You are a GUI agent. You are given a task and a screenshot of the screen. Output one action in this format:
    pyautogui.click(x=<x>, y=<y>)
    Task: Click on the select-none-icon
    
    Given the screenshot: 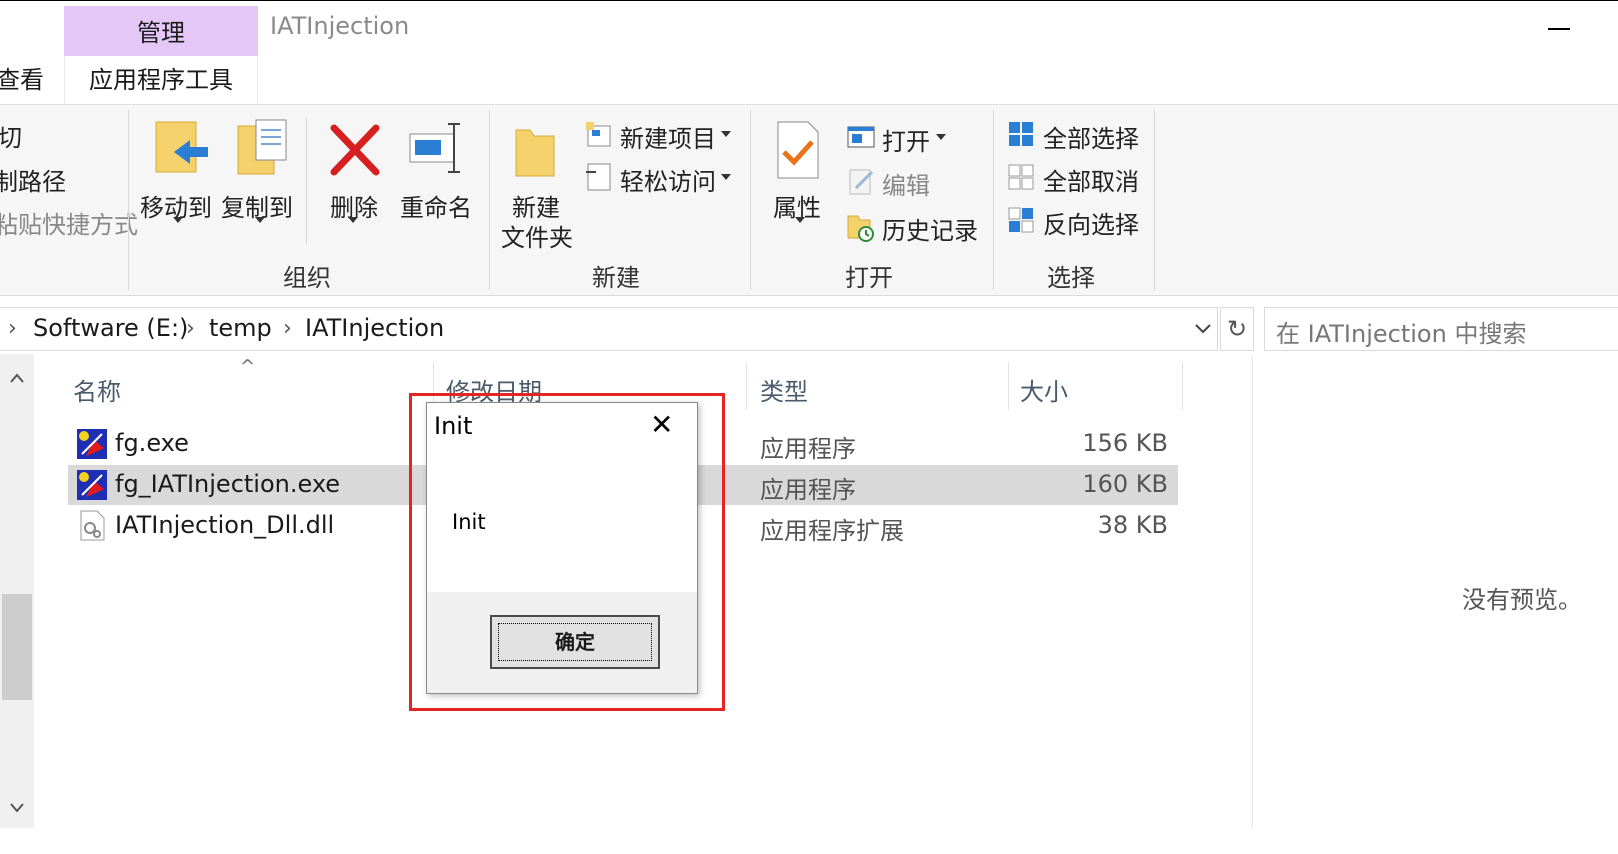 What is the action you would take?
    pyautogui.click(x=1021, y=177)
    